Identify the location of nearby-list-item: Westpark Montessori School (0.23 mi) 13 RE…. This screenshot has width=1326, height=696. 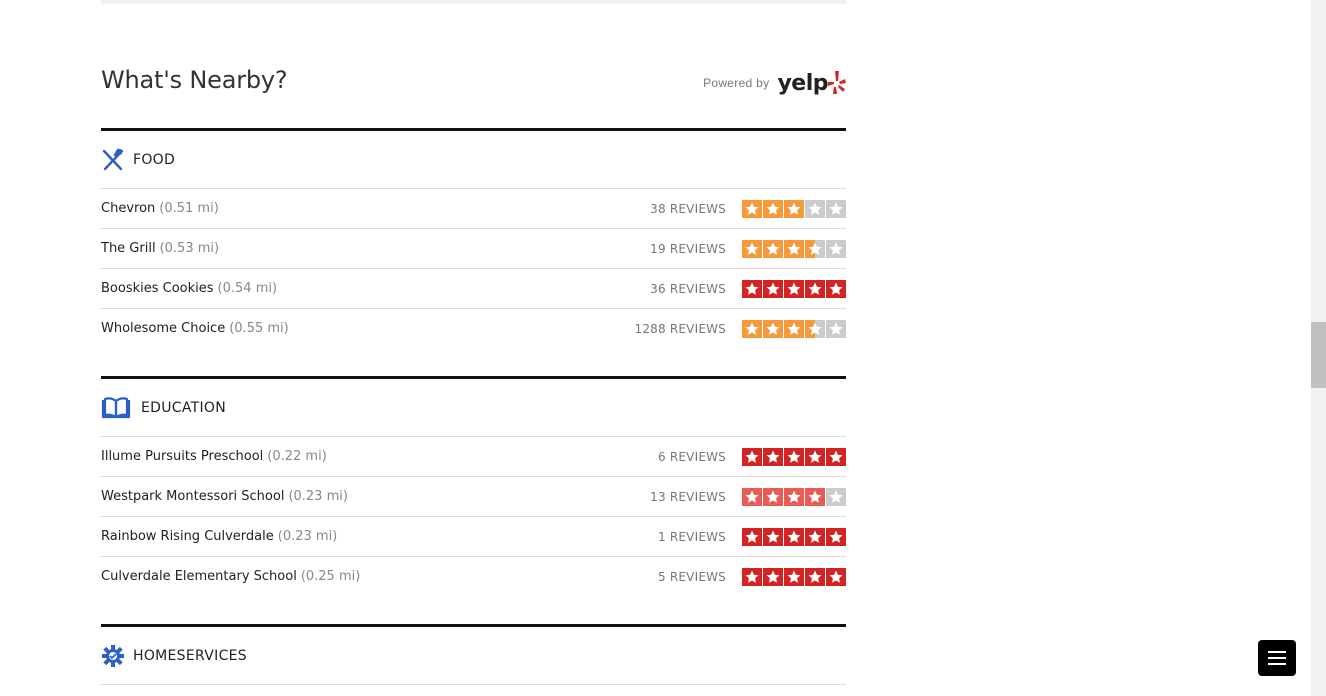
(473, 497).